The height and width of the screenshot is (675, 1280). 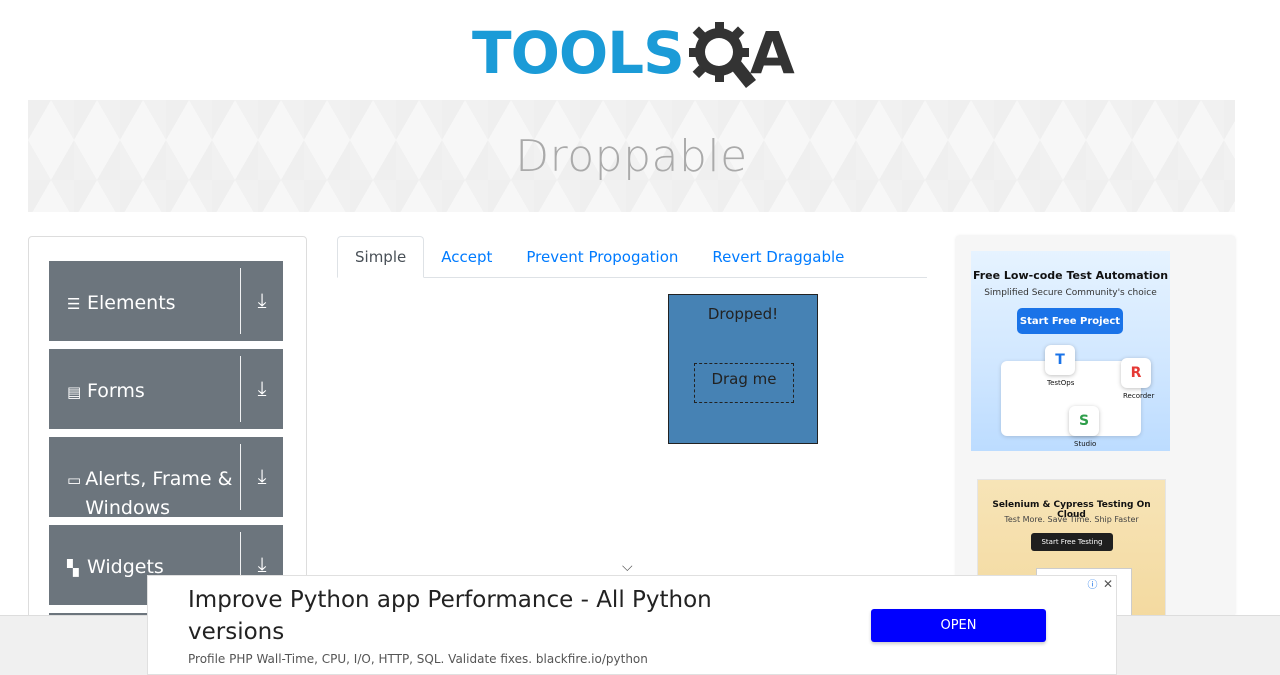 What do you see at coordinates (1072, 542) in the screenshot?
I see `start-free-testing-button: Start Free Testing` at bounding box center [1072, 542].